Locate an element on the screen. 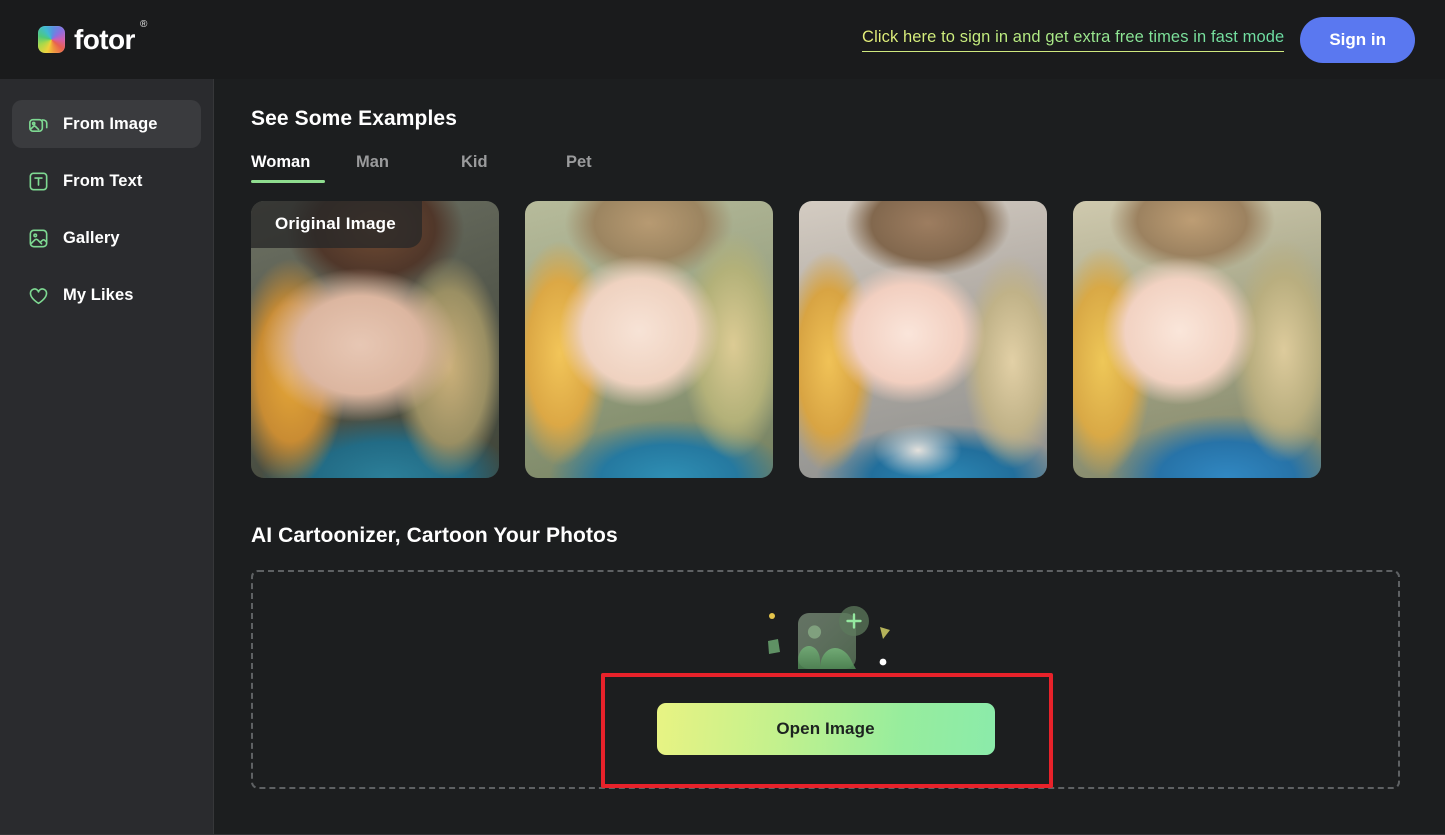 This screenshot has width=1445, height=835. sidebar-item-my-likes: My Likes is located at coordinates (106, 295).